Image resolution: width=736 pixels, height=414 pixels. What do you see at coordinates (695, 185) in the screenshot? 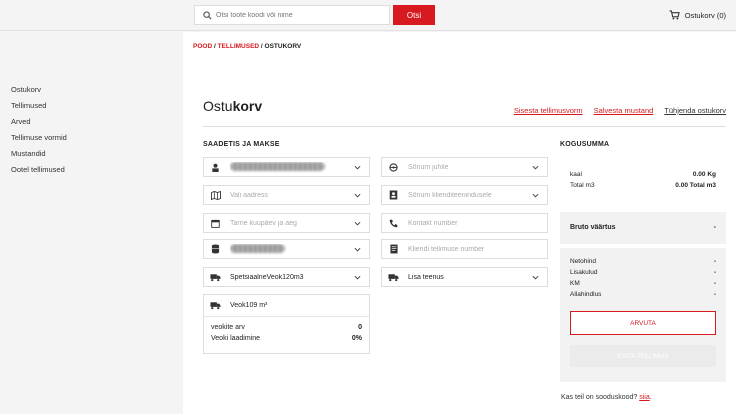
I see `volume-value: 0.00 Total m3` at bounding box center [695, 185].